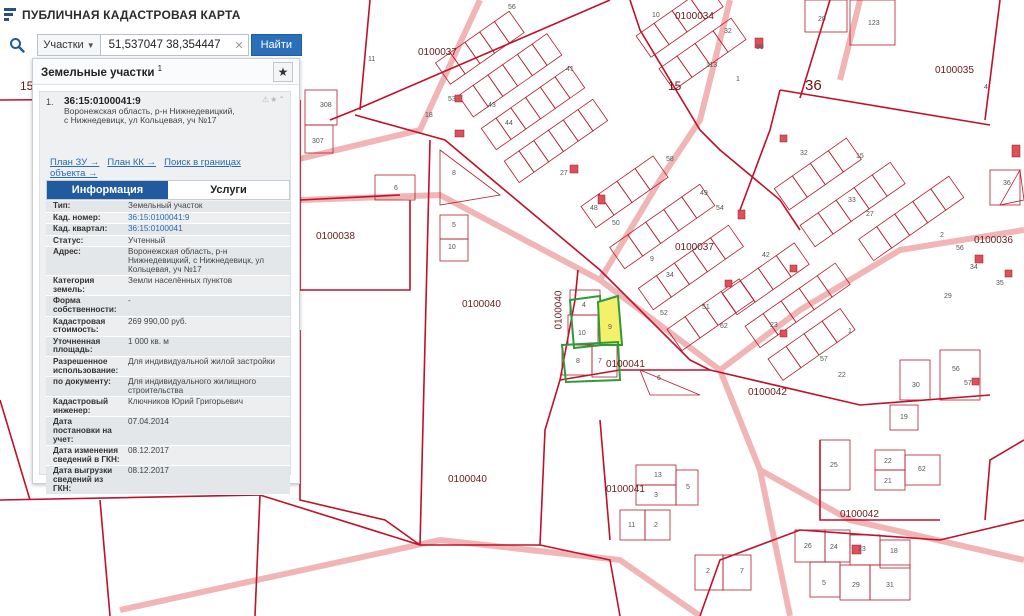  What do you see at coordinates (168, 241) in the screenshot?
I see `property-row: Статус: Учтенный` at bounding box center [168, 241].